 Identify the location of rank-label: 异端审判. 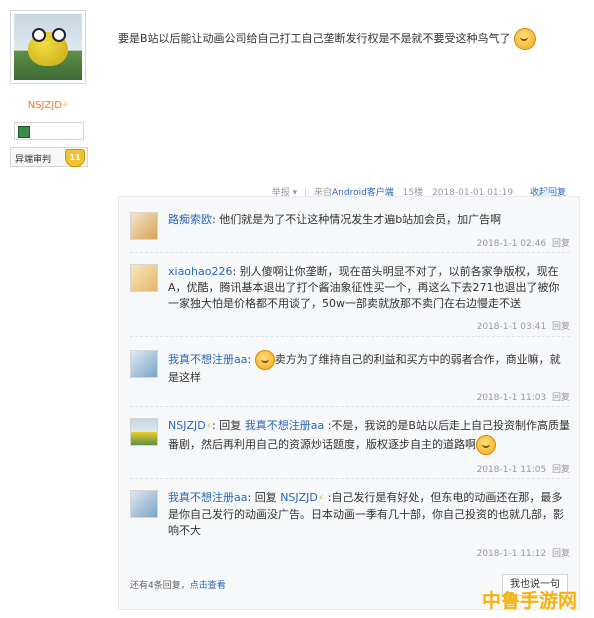
(33, 160).